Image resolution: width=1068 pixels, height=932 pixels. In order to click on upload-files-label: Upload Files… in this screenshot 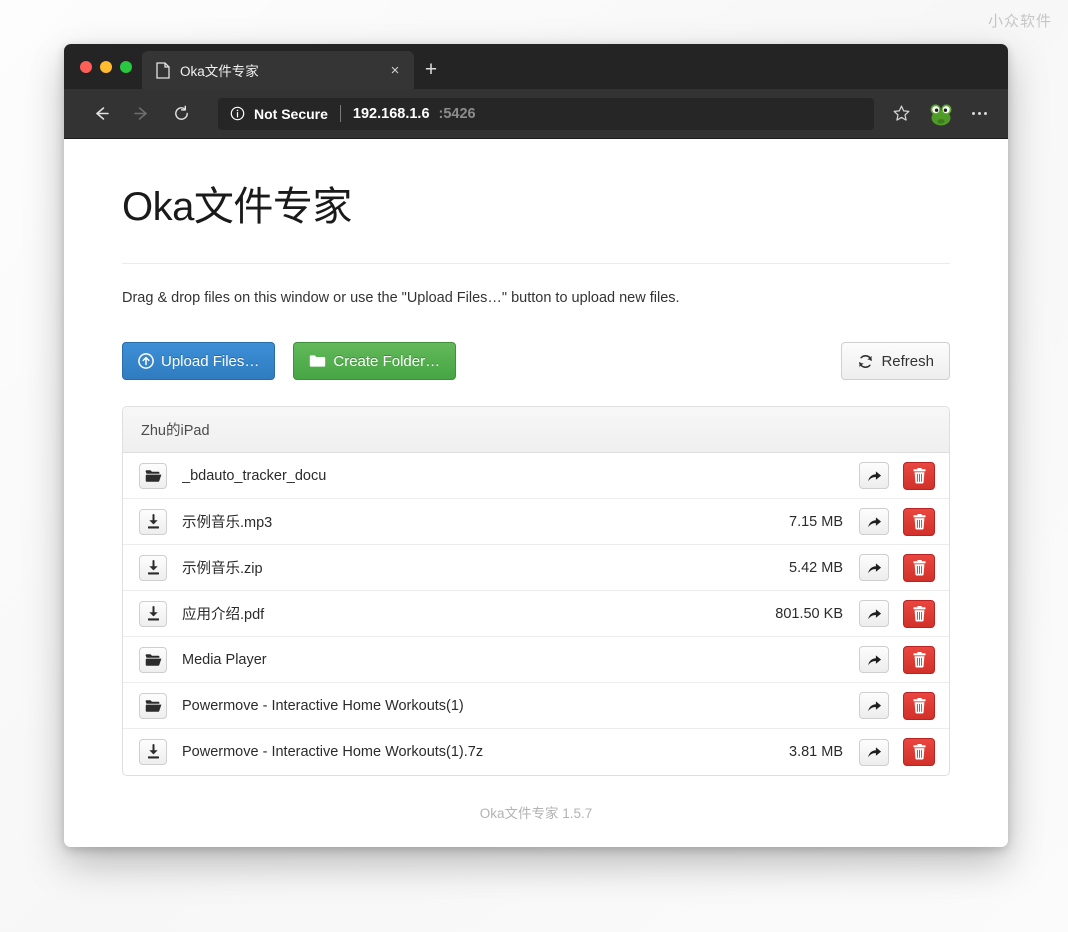, I will do `click(210, 361)`.